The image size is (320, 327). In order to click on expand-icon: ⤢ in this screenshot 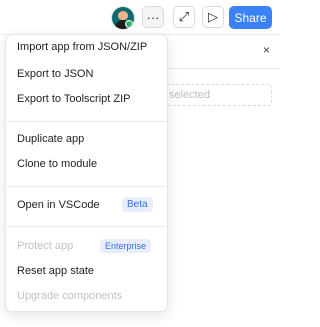, I will do `click(184, 16)`.